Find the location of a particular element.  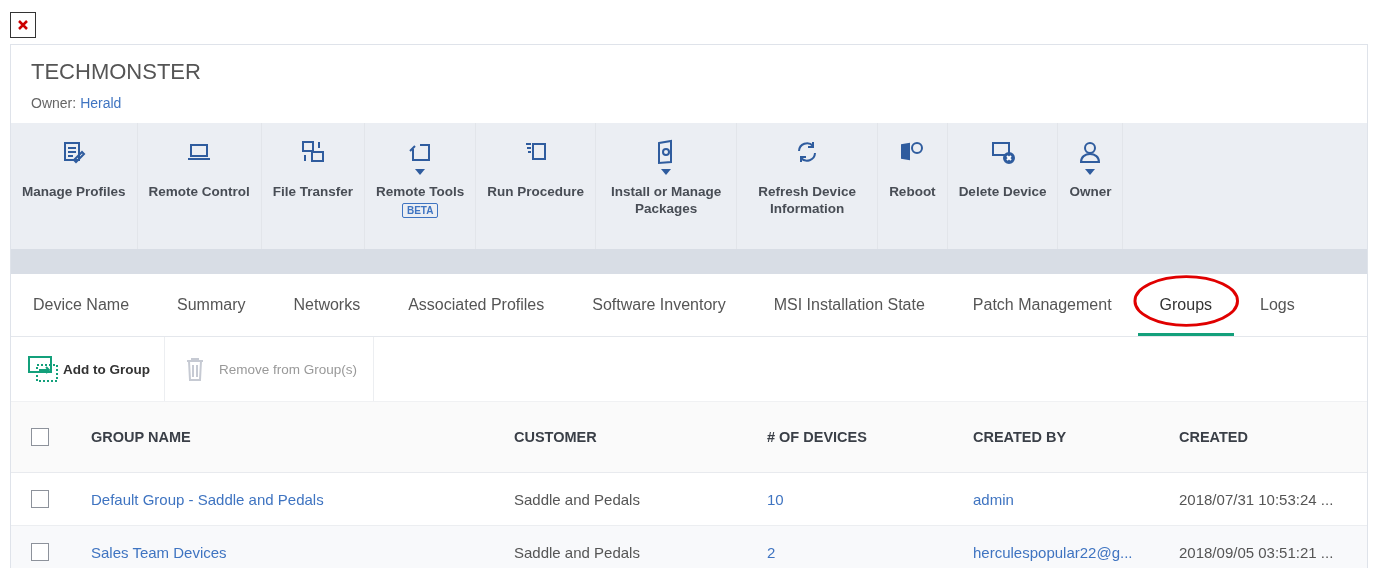

owner-label: Owner: is located at coordinates (54, 103).